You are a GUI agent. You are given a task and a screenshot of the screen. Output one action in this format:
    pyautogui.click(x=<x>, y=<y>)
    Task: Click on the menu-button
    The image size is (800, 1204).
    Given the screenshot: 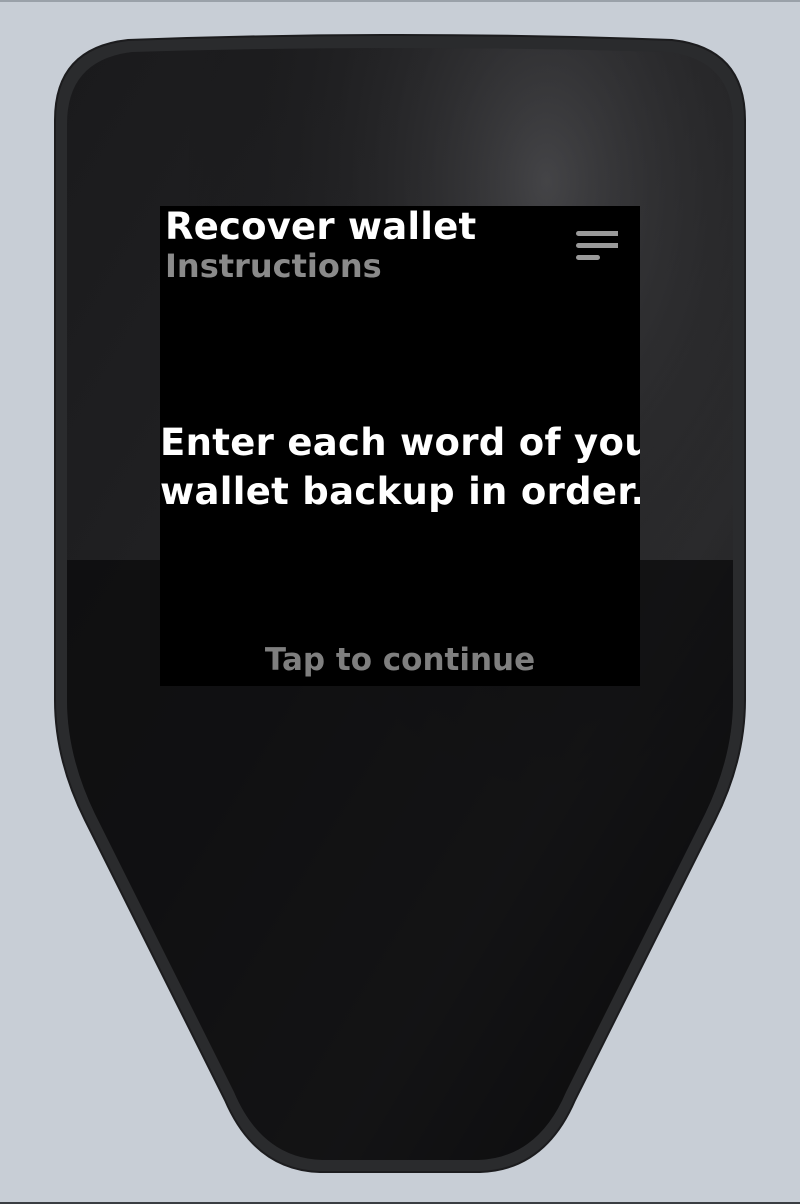 What is the action you would take?
    pyautogui.click(x=594, y=249)
    